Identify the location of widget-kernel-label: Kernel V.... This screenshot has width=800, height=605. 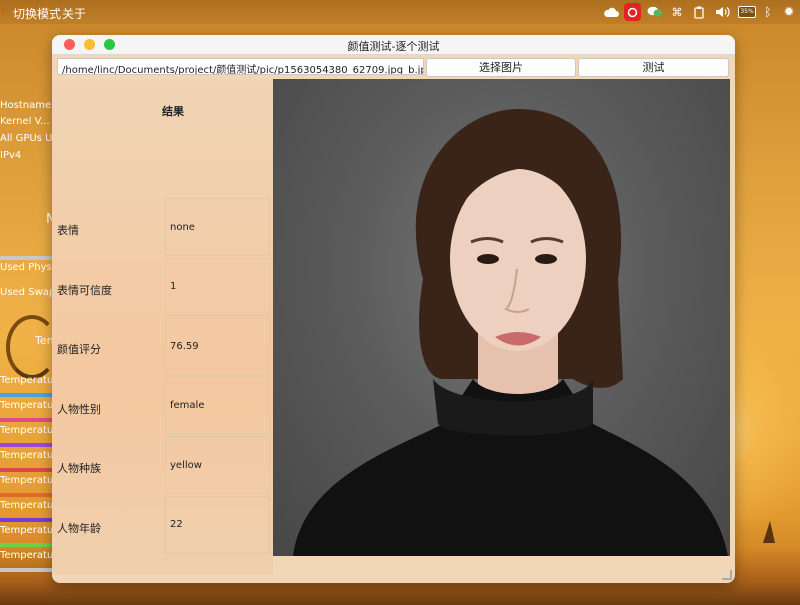
(25, 121).